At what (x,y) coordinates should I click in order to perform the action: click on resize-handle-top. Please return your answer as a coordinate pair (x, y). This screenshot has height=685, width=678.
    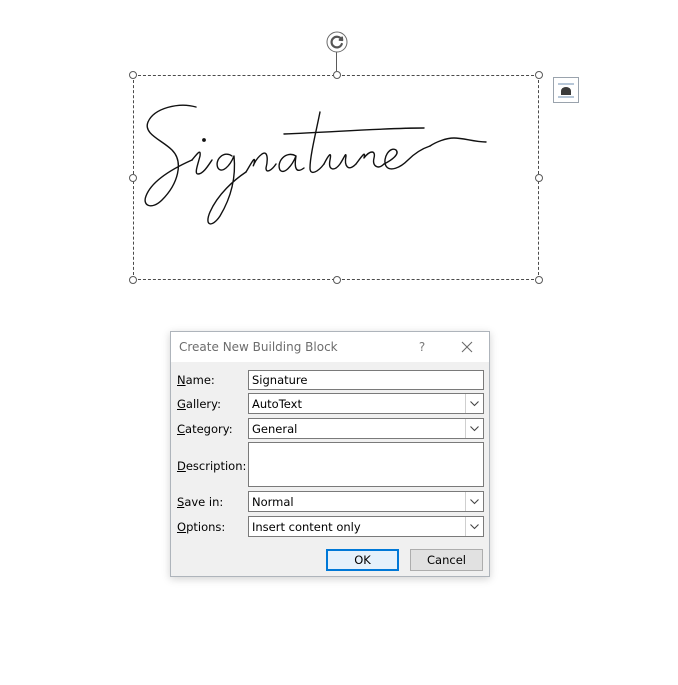
    Looking at the image, I should click on (337, 75).